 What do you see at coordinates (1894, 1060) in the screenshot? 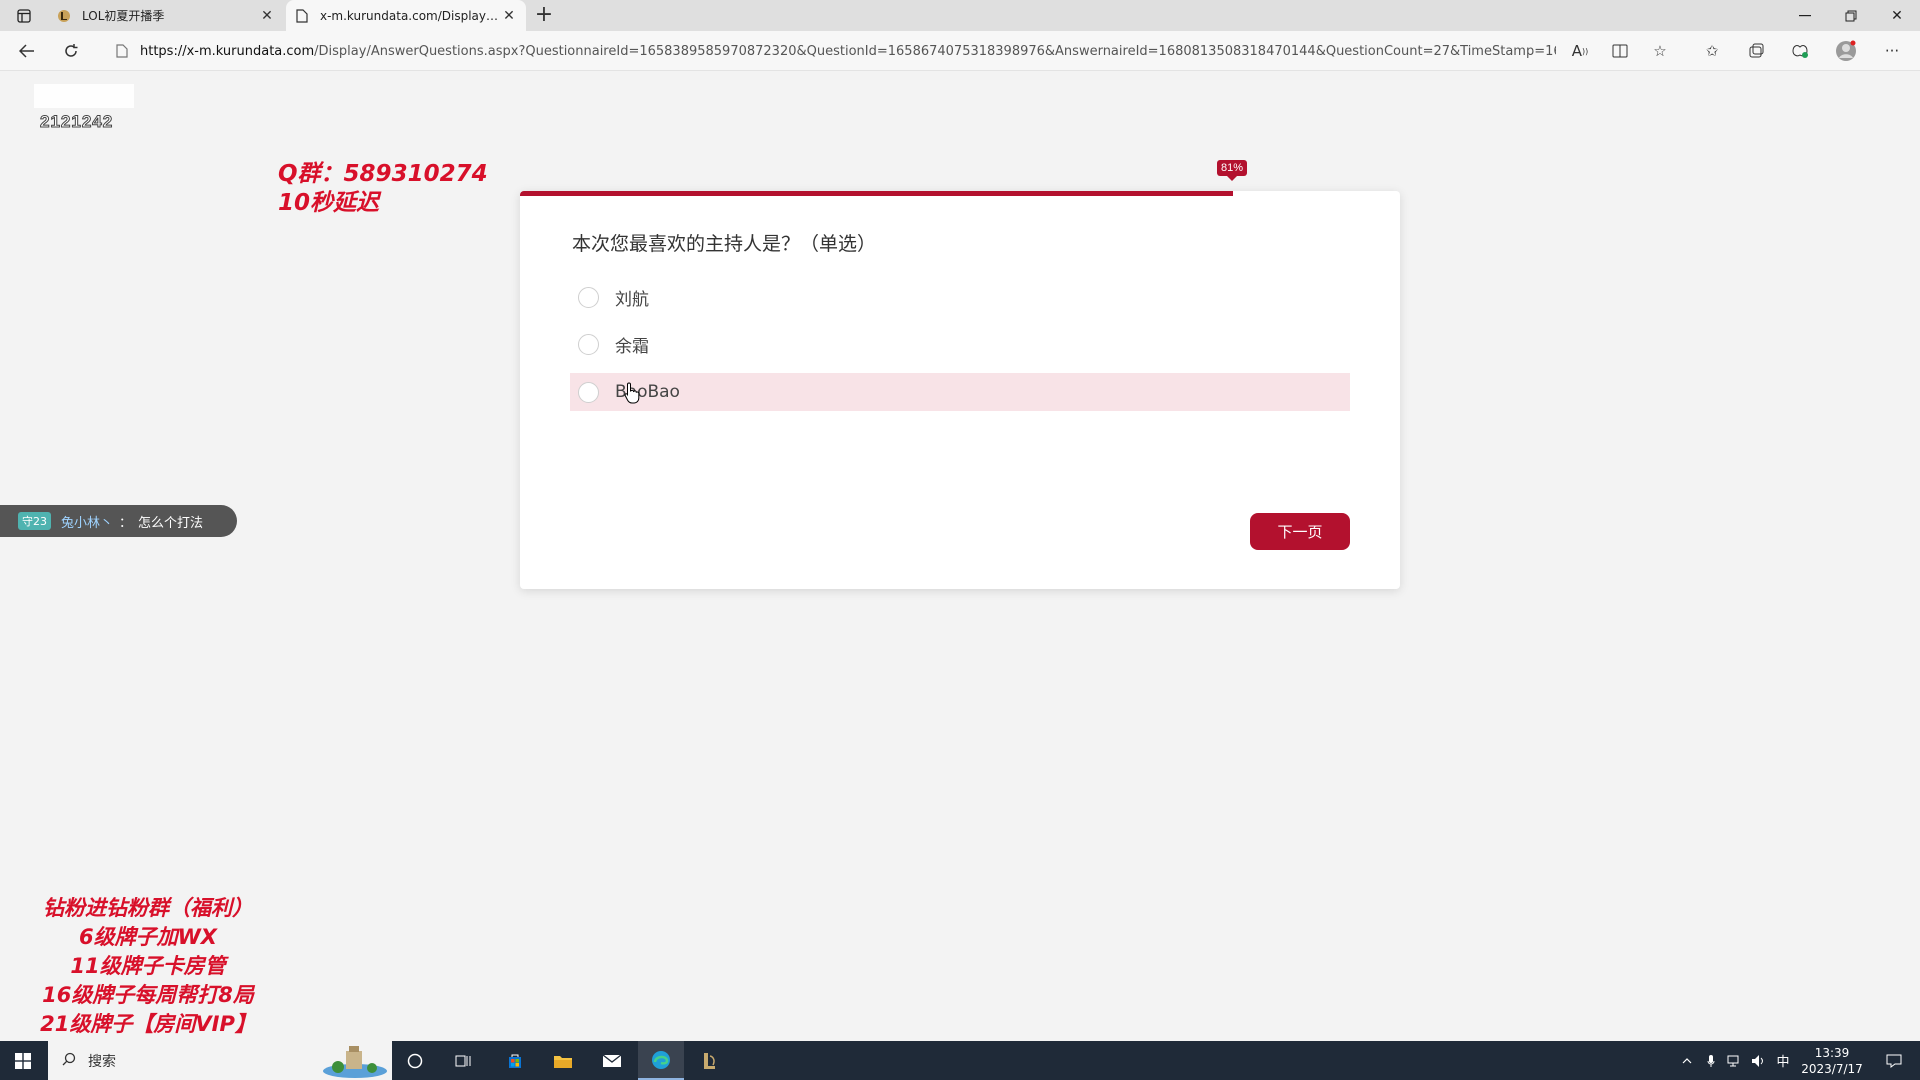
I see `notification-center-icon` at bounding box center [1894, 1060].